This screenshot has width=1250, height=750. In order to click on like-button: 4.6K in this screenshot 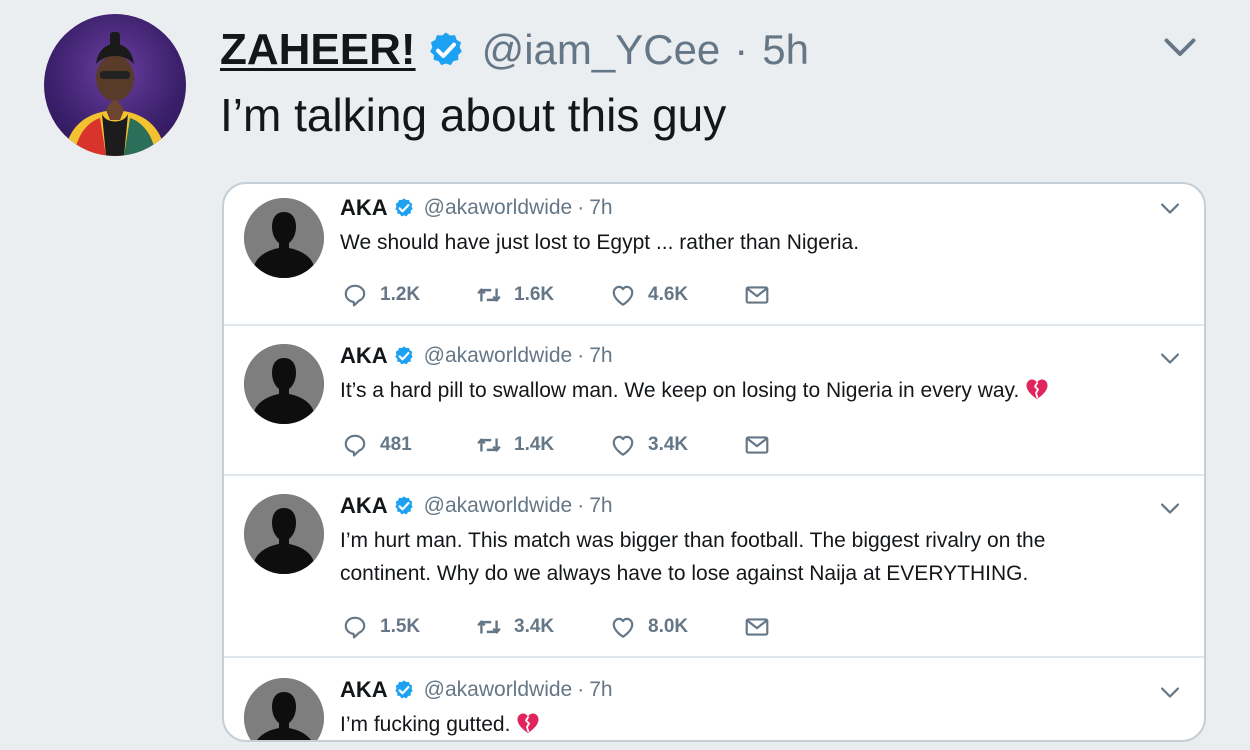, I will do `click(677, 295)`.